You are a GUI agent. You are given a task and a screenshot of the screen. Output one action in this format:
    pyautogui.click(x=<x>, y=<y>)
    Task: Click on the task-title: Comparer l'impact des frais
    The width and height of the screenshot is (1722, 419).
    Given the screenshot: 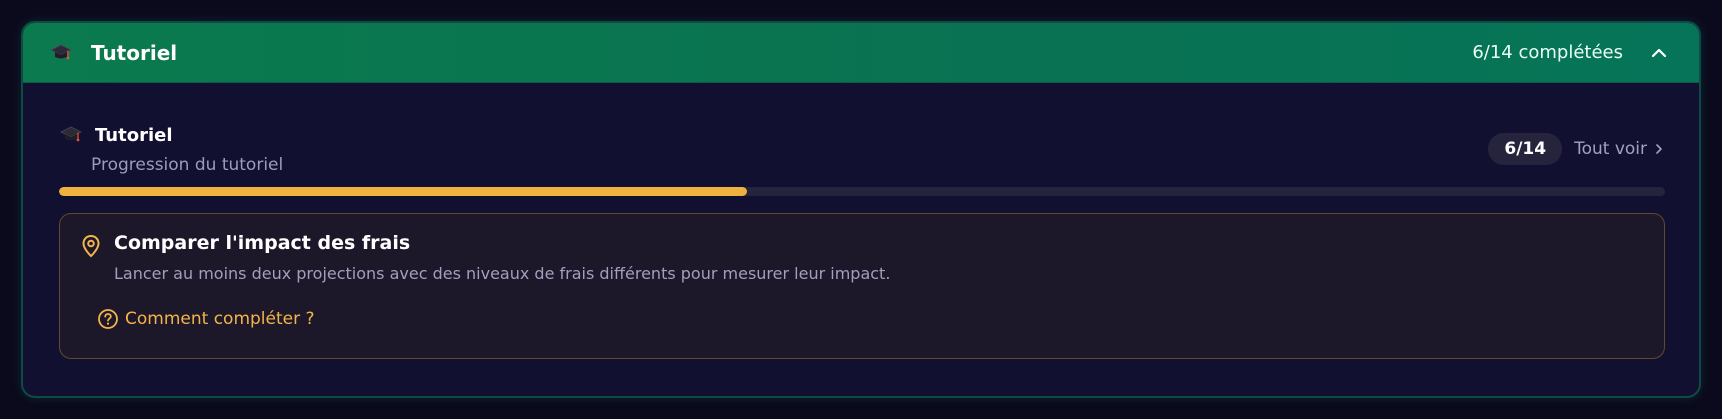 What is the action you would take?
    pyautogui.click(x=262, y=243)
    